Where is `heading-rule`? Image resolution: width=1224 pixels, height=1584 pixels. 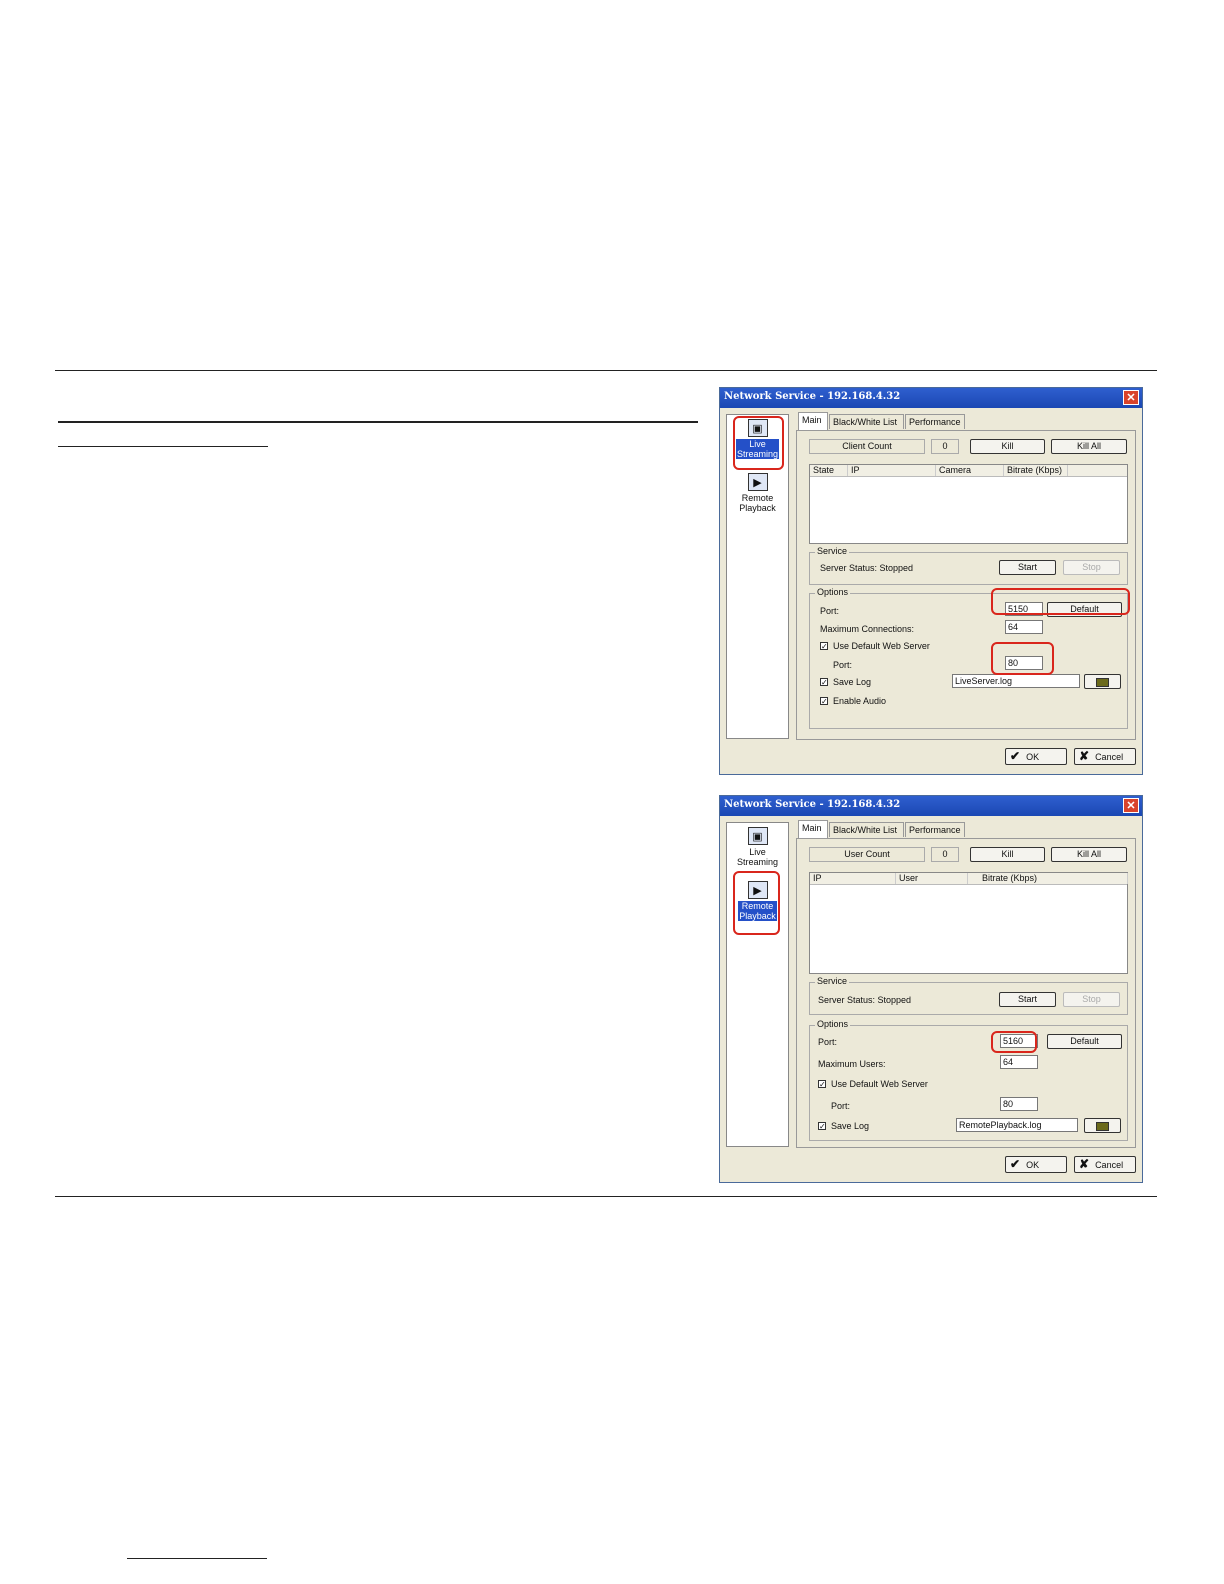 heading-rule is located at coordinates (378, 422).